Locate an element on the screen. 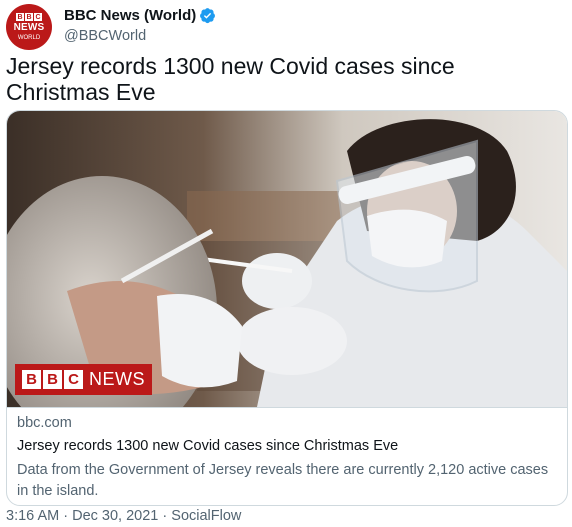 The image size is (572, 527). account-handle: @BBCWorld is located at coordinates (105, 36).